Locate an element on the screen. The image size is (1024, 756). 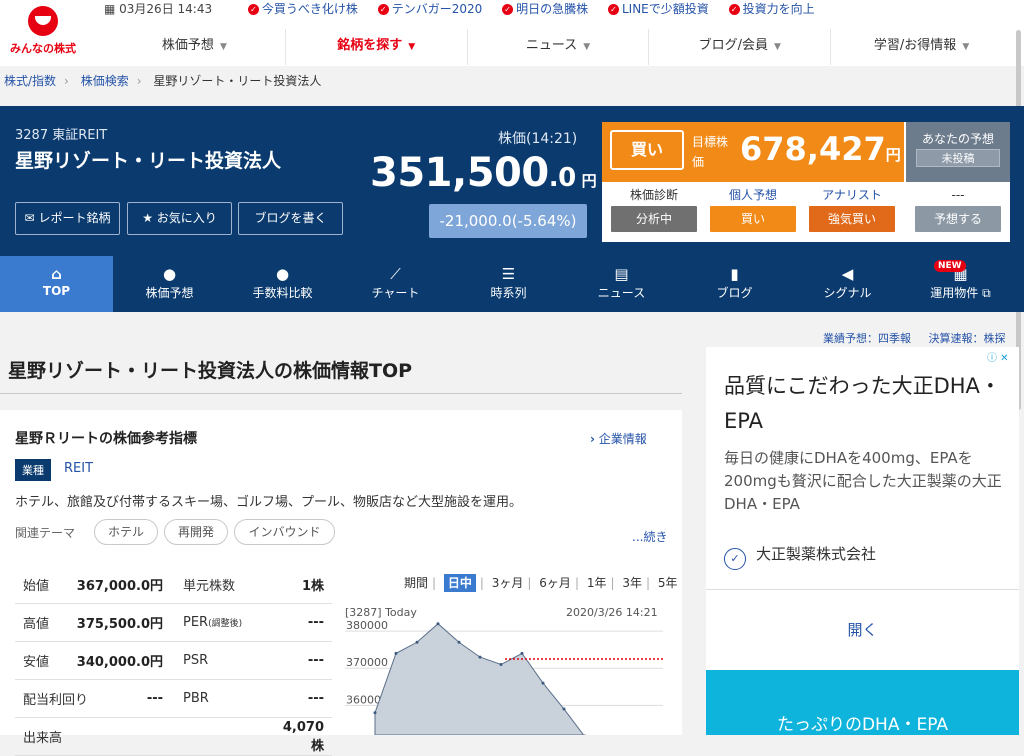
target-price-box: 買い 目標株価 678,427円 is located at coordinates (753, 152).